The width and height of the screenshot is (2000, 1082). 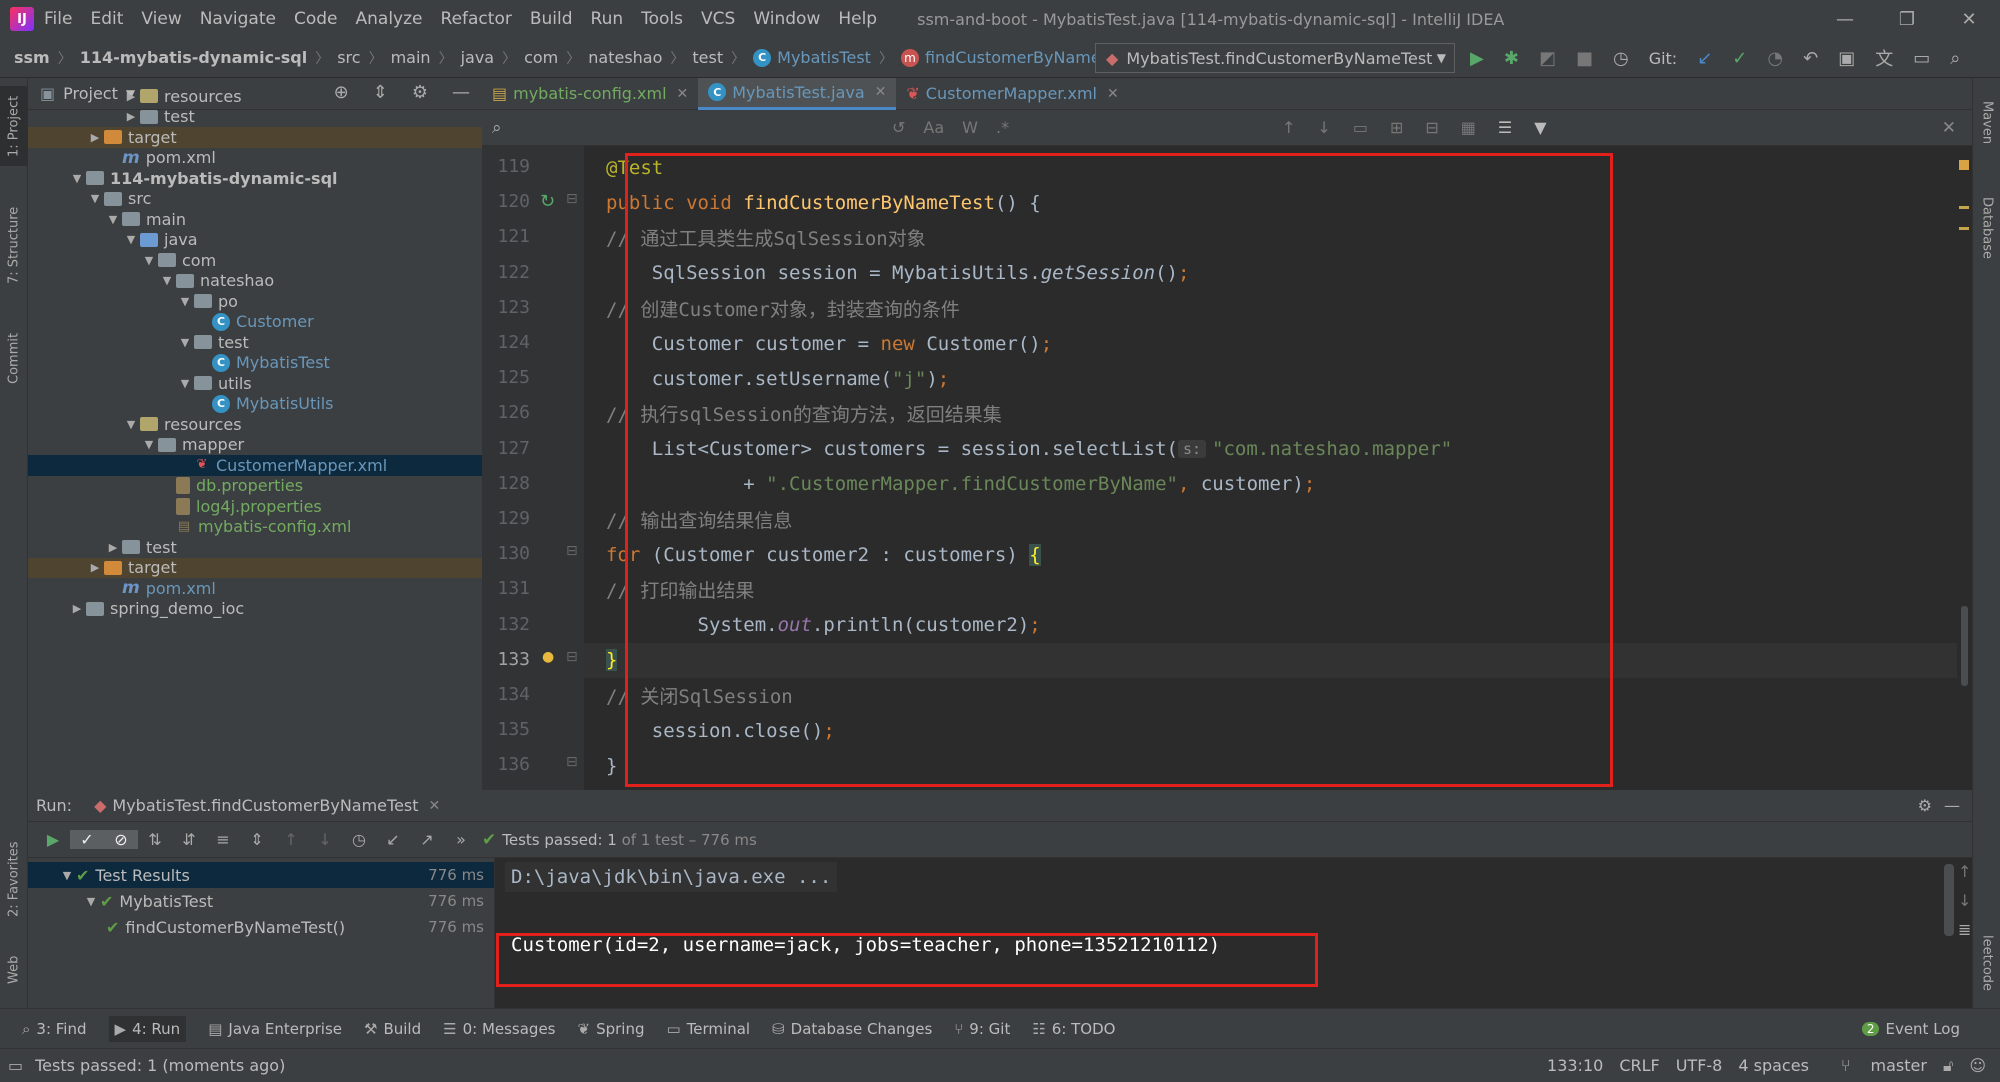 I want to click on menu-item-navigate: Navigate, so click(x=238, y=19).